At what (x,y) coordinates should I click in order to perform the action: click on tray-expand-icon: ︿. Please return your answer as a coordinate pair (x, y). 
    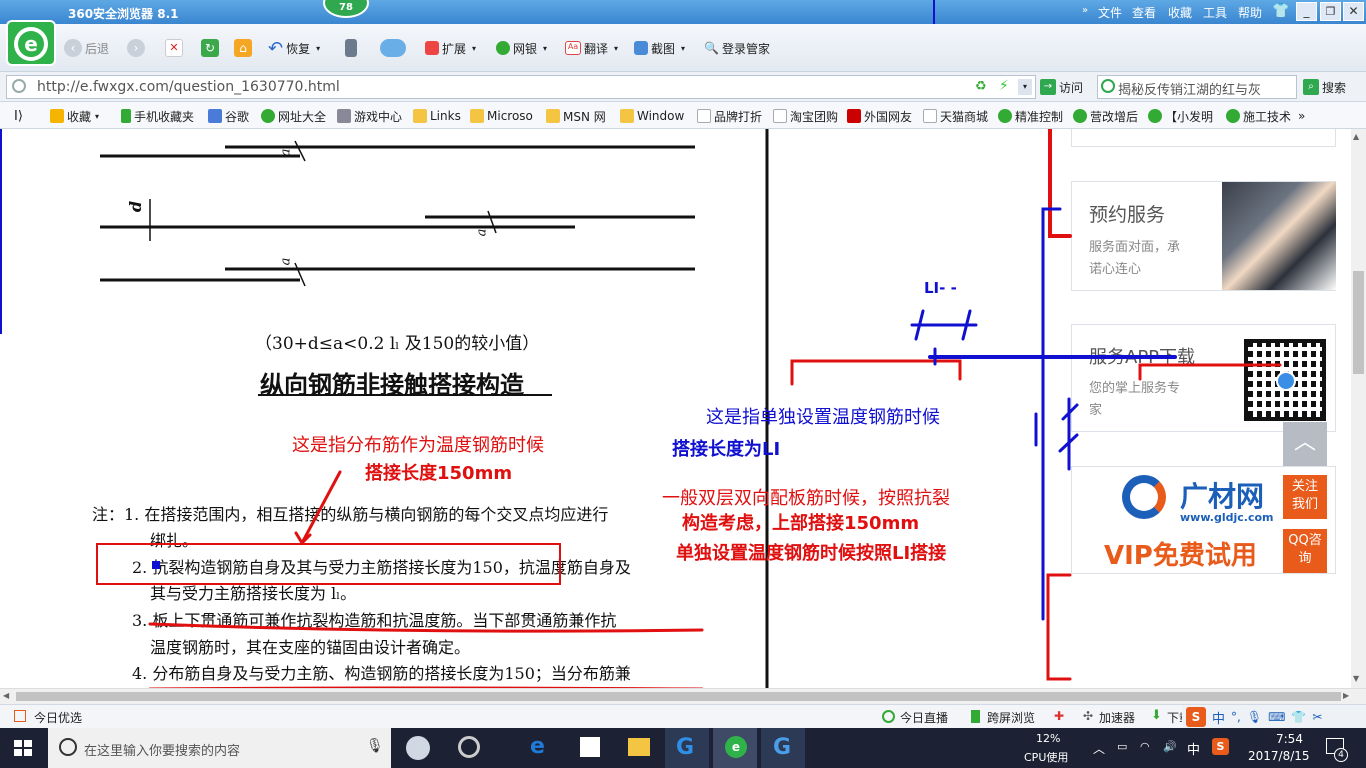
    Looking at the image, I should click on (1099, 748).